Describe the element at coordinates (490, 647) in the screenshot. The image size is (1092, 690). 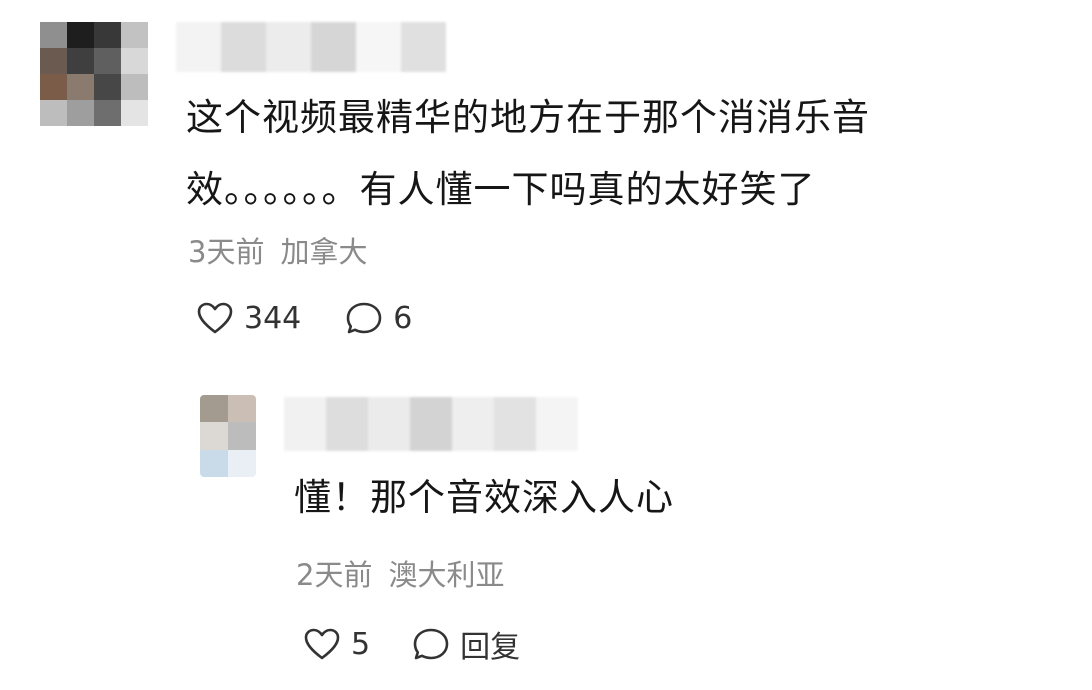
I see `reply-label: 回复` at that location.